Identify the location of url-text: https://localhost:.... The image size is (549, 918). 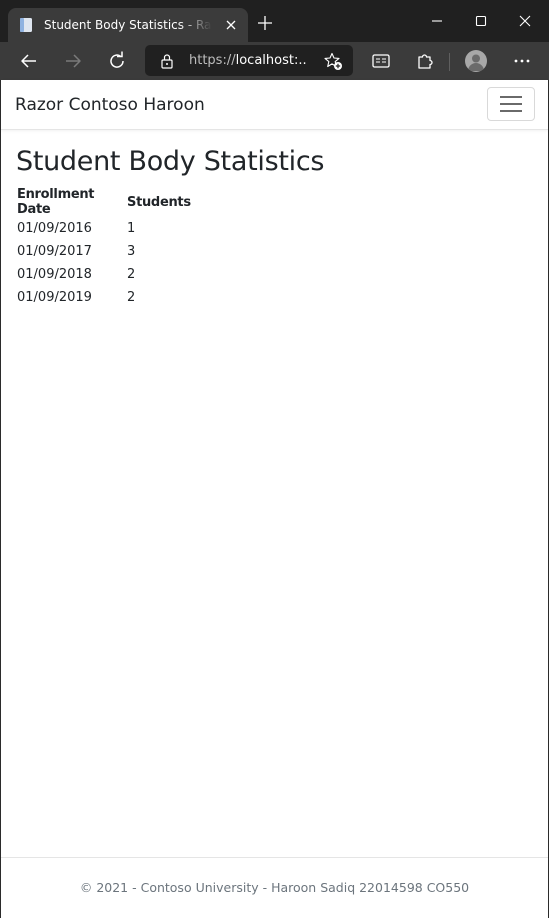
(248, 61).